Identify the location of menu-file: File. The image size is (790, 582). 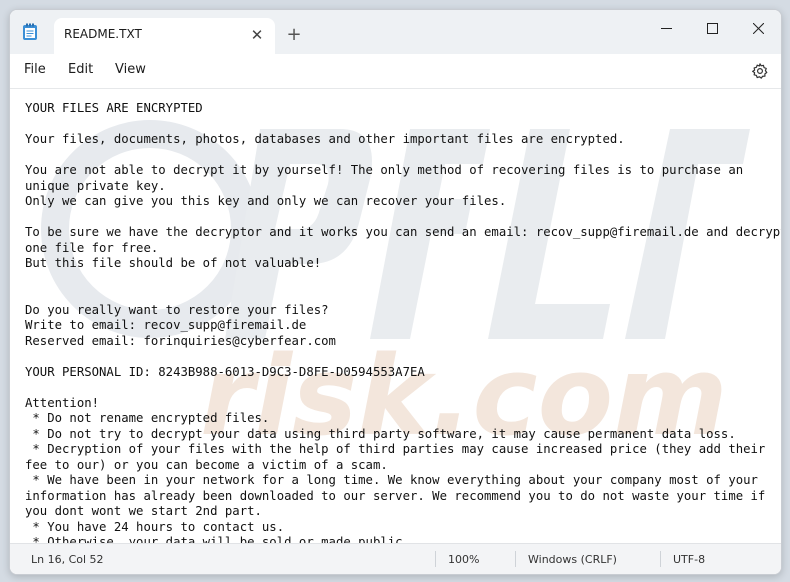
(35, 69).